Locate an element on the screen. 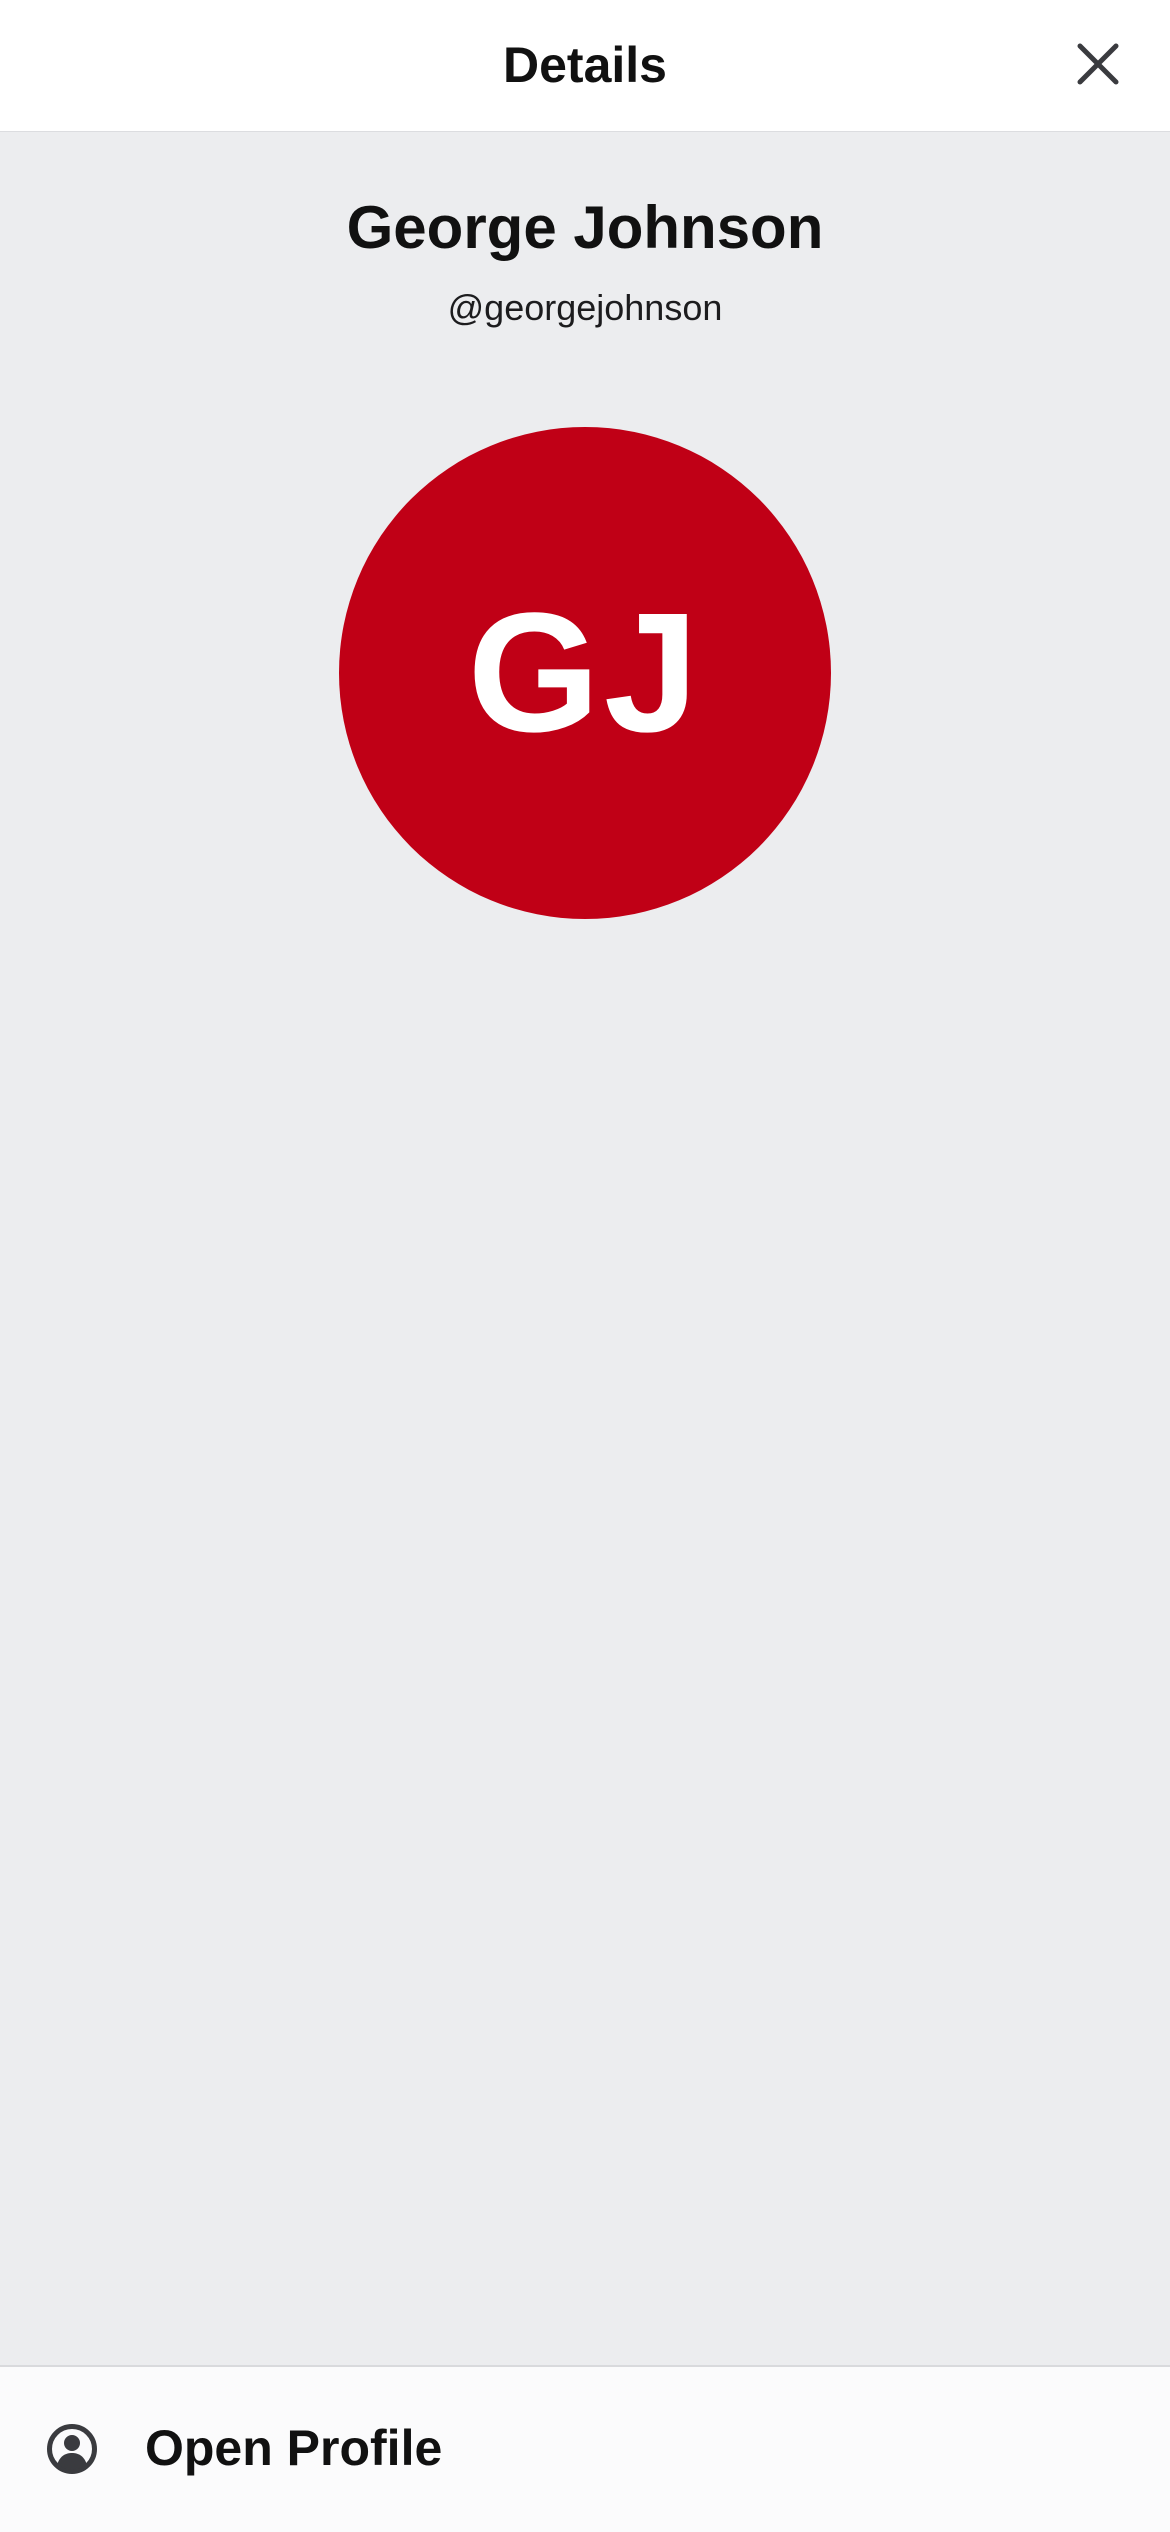 Image resolution: width=1170 pixels, height=2532 pixels. user-circle-icon is located at coordinates (72, 2449).